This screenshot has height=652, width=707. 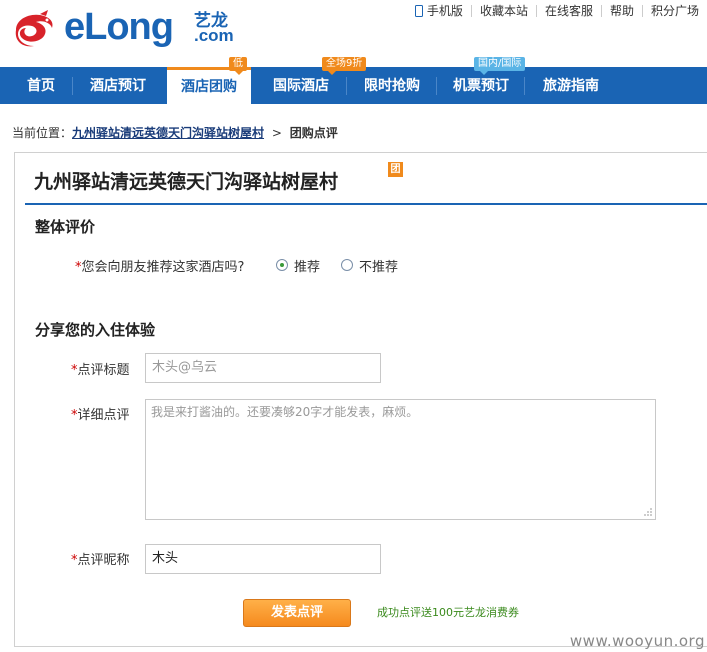 I want to click on main-nav: 首页 酒店预订 酒店团购 国际酒店 限时抢购 机票预订 旅游指南, so click(x=353, y=85).